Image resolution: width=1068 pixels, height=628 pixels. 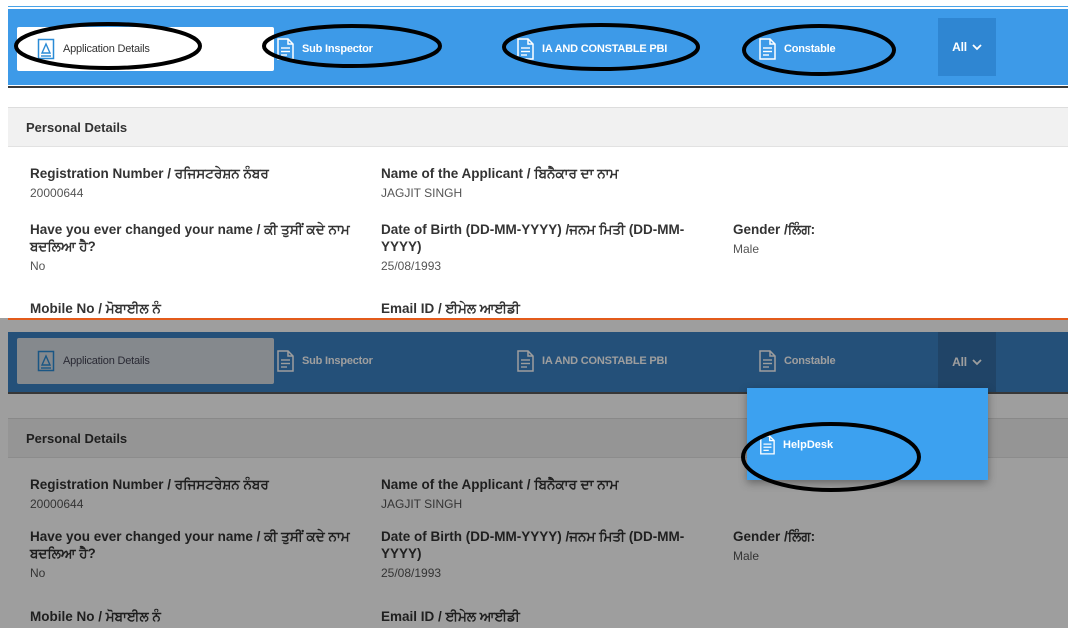 What do you see at coordinates (538, 319) in the screenshot?
I see `panel-separator` at bounding box center [538, 319].